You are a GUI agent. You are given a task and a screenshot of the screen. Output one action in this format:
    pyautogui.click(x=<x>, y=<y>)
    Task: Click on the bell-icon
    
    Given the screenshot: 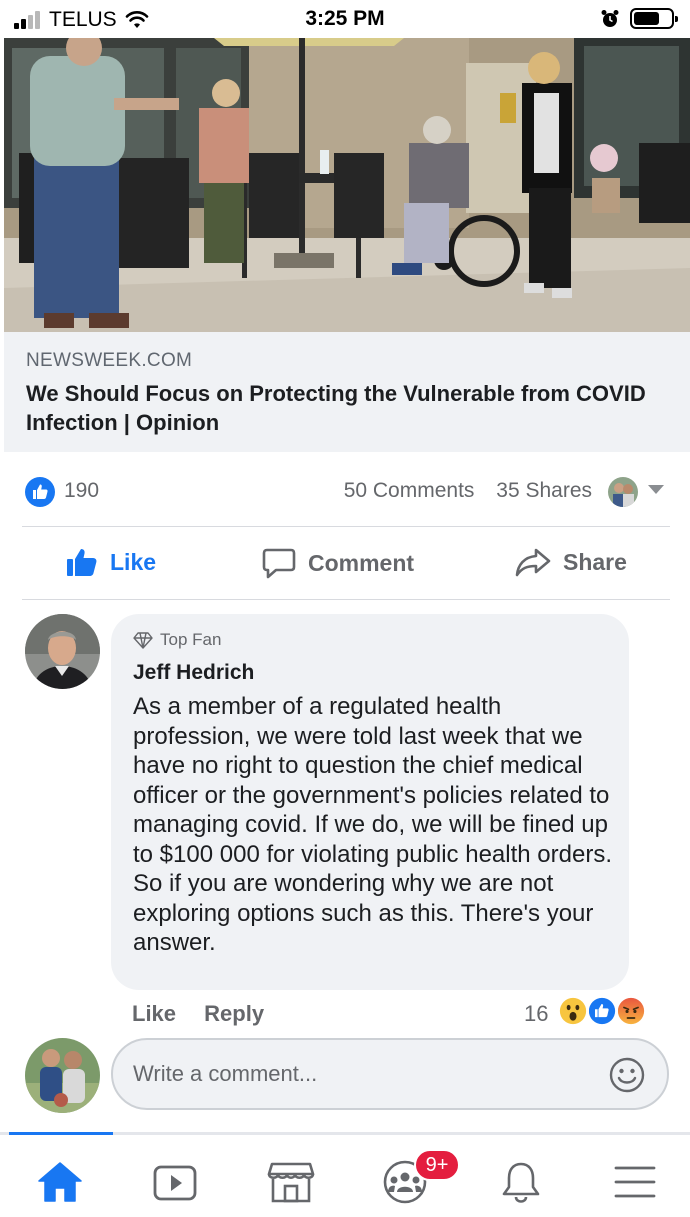 What is the action you would take?
    pyautogui.click(x=521, y=1182)
    